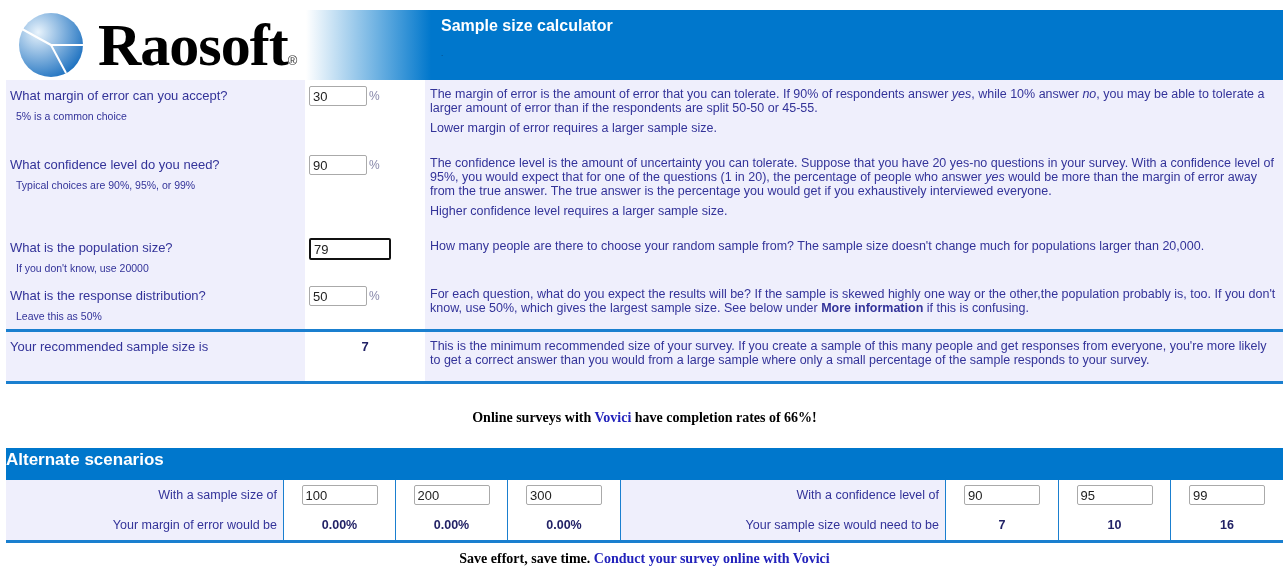 Image resolution: width=1286 pixels, height=571 pixels. I want to click on description-text: Lower margin of error requires a larger sample size., so click(574, 128).